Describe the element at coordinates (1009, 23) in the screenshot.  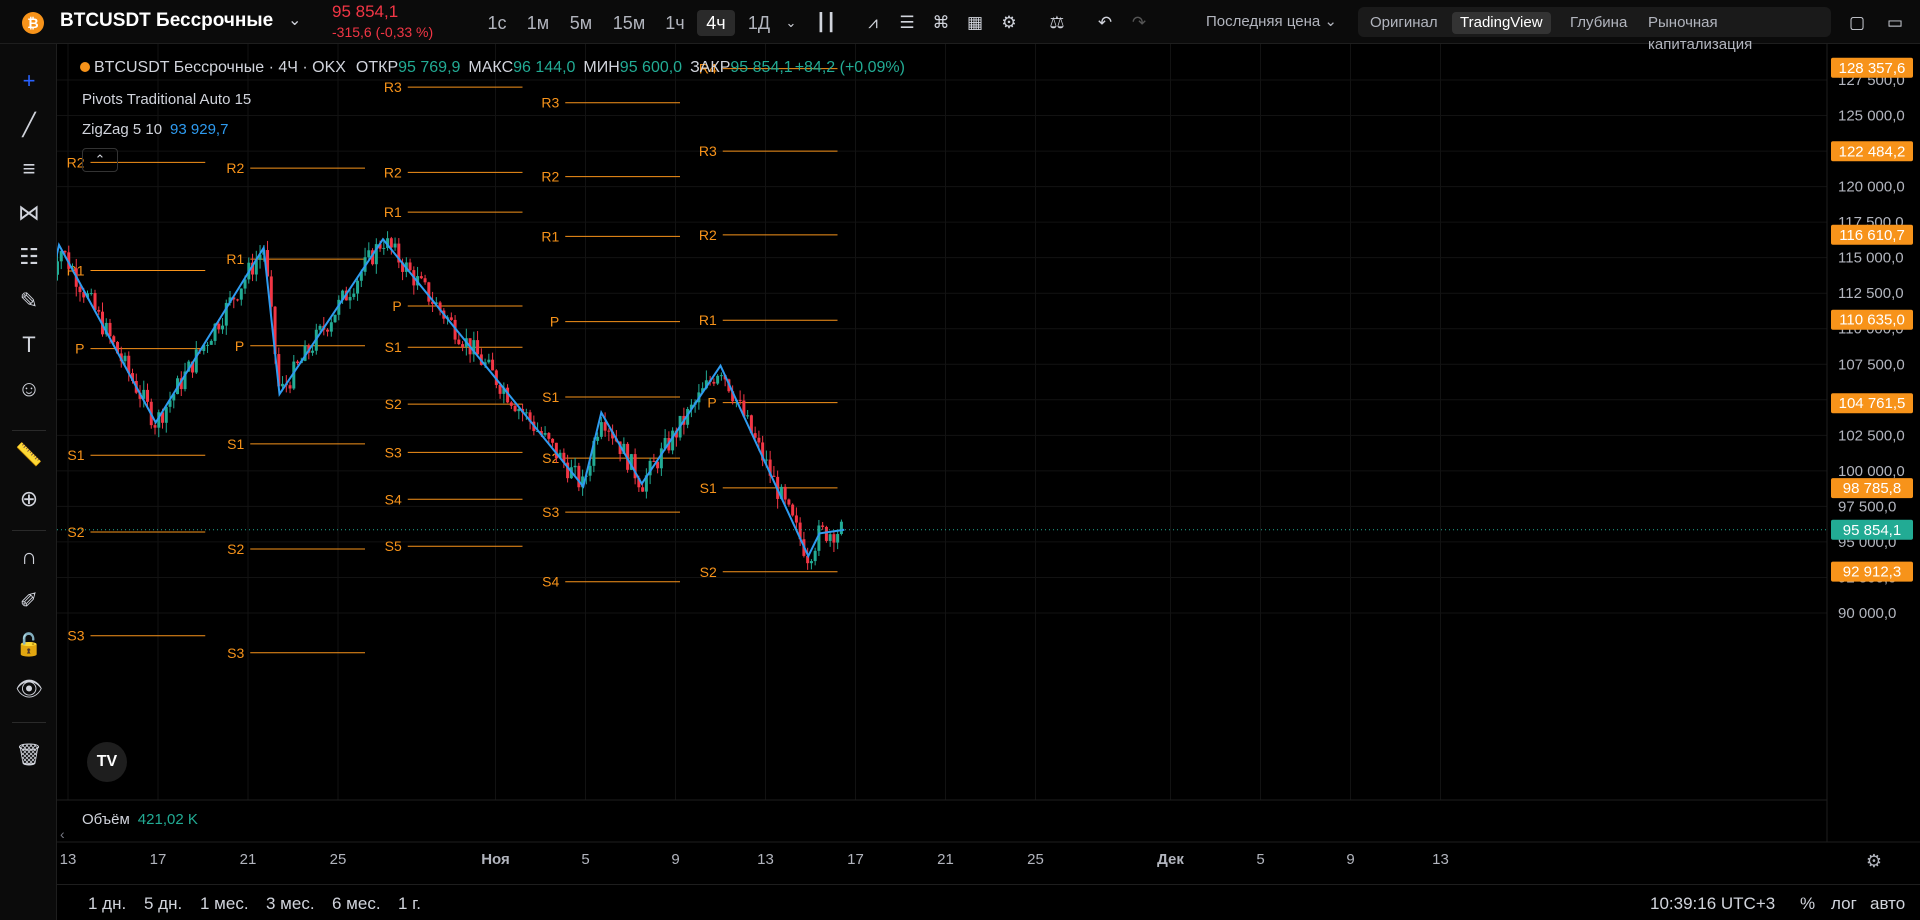
I see `gear-icon: ⚙` at that location.